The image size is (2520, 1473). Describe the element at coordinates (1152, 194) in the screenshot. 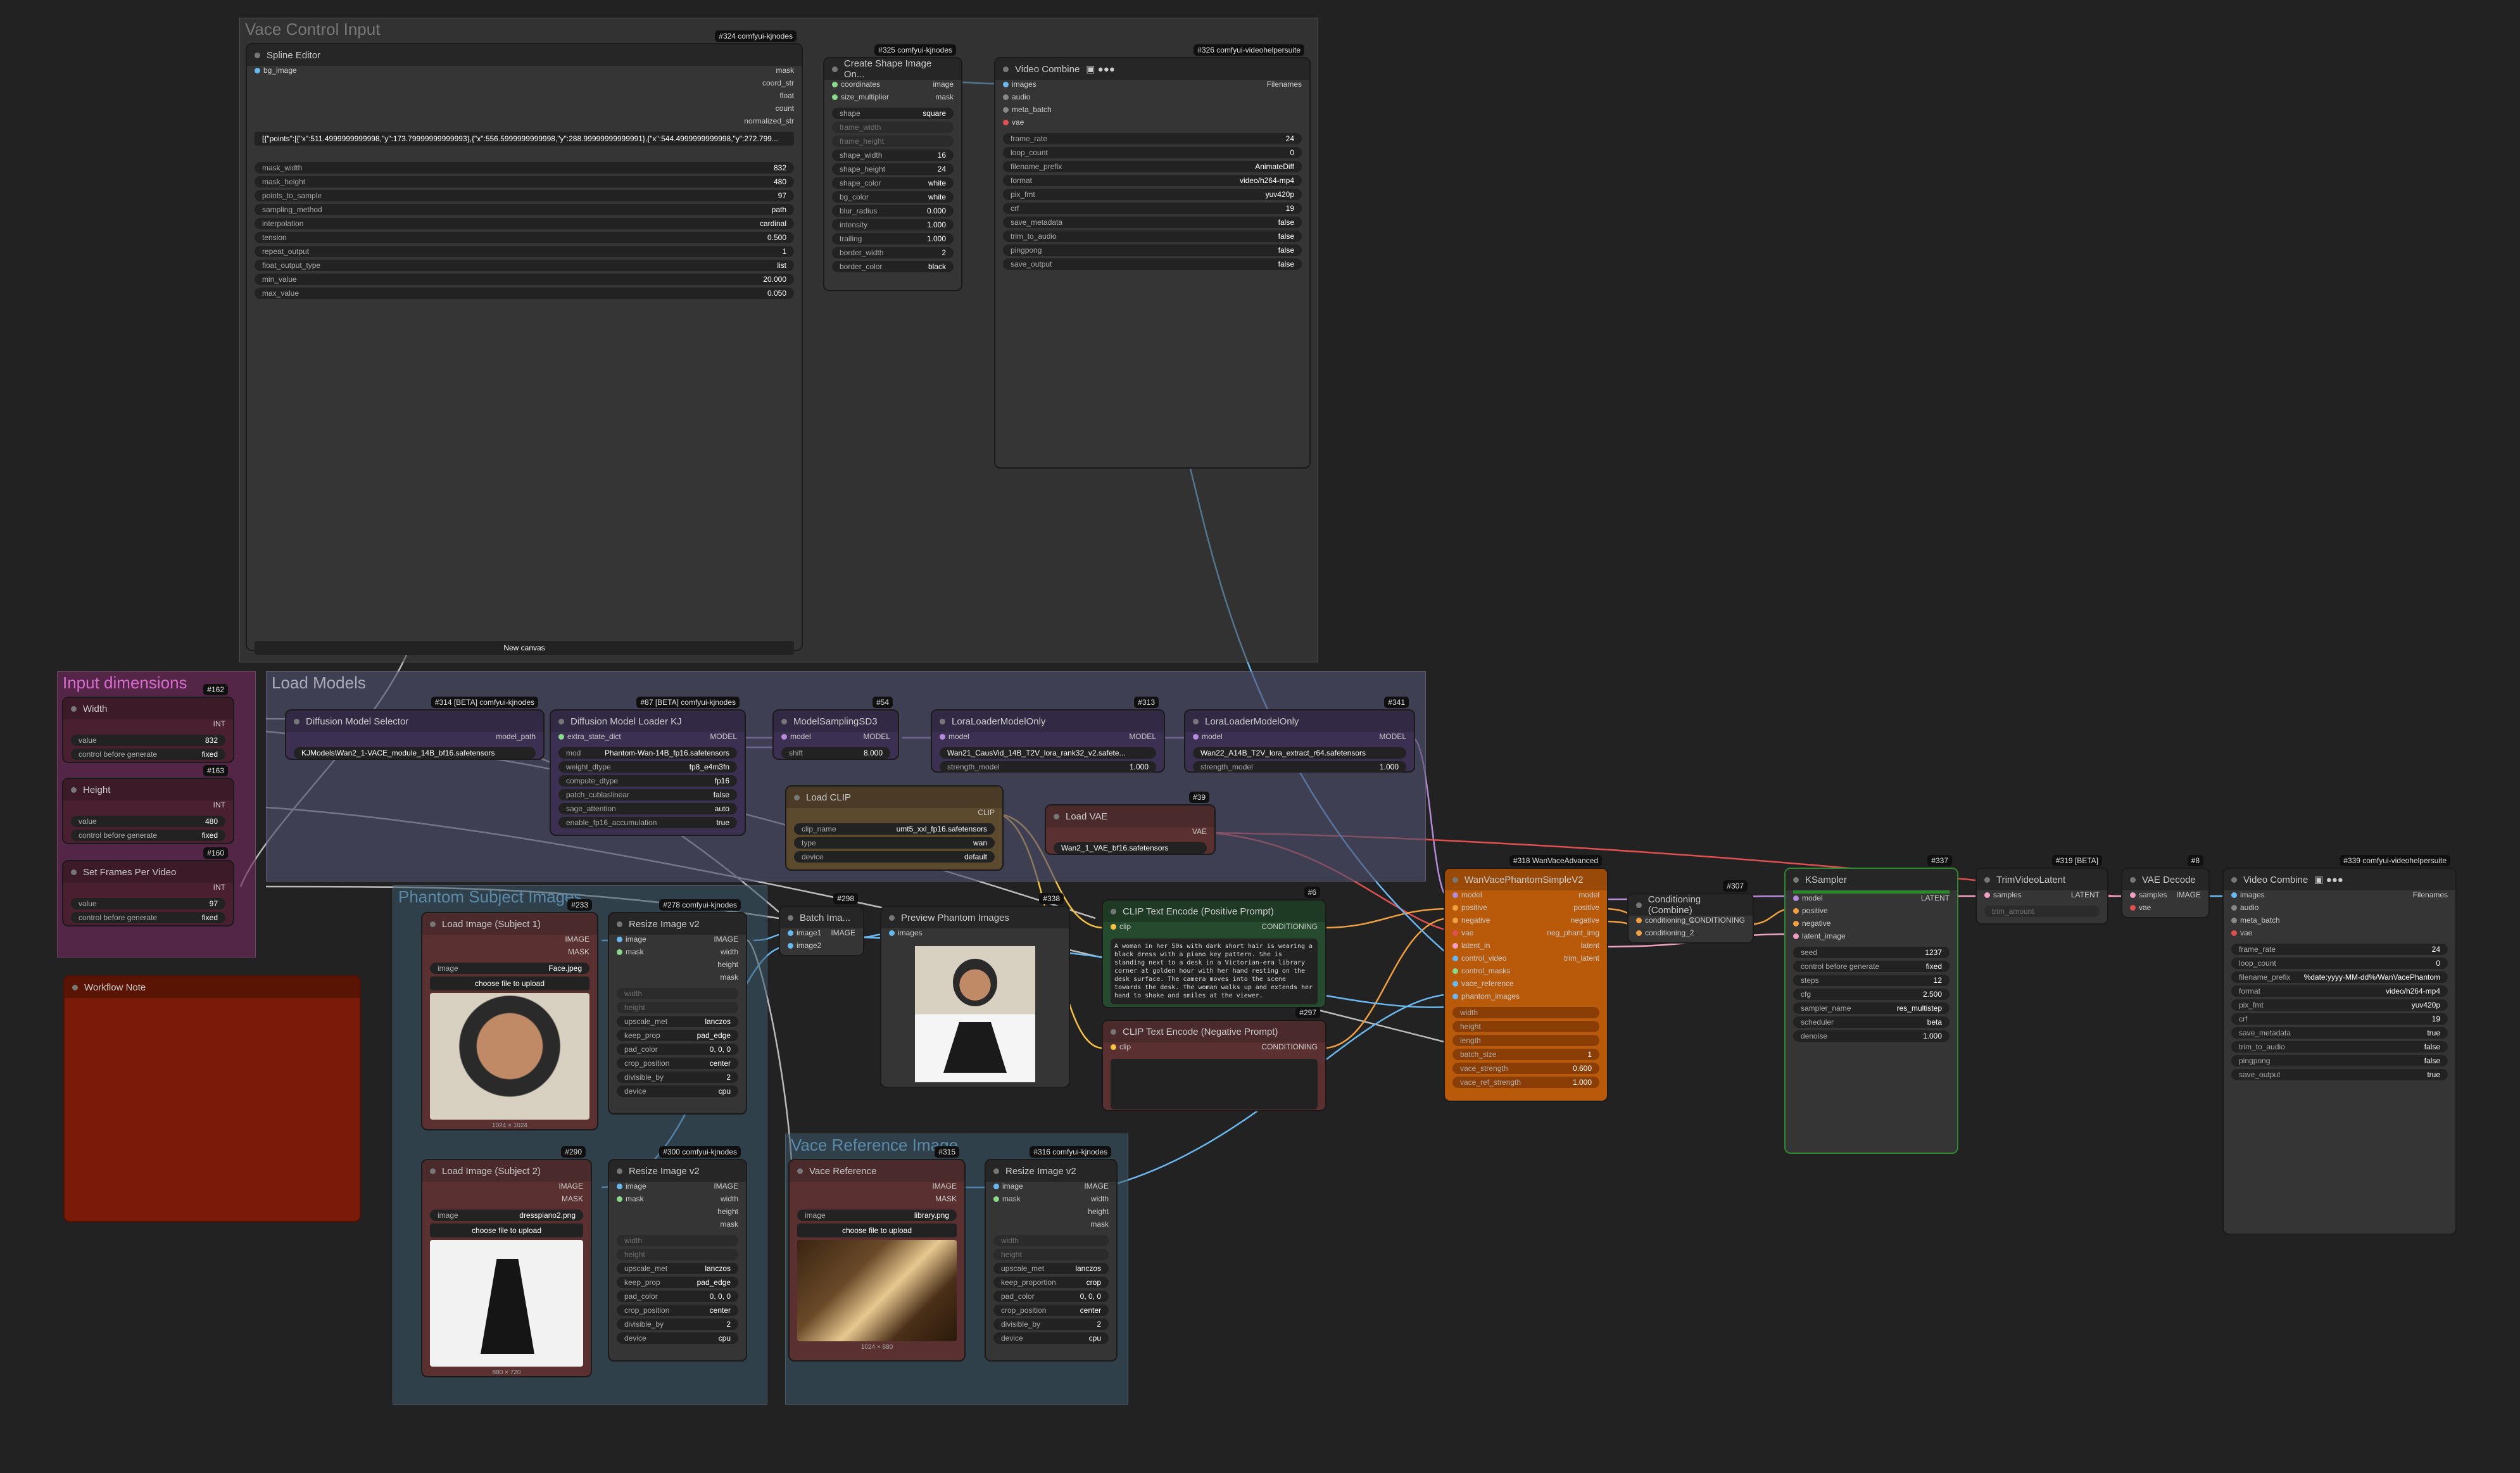

I see `widget: pix_fmt yuv420p` at that location.